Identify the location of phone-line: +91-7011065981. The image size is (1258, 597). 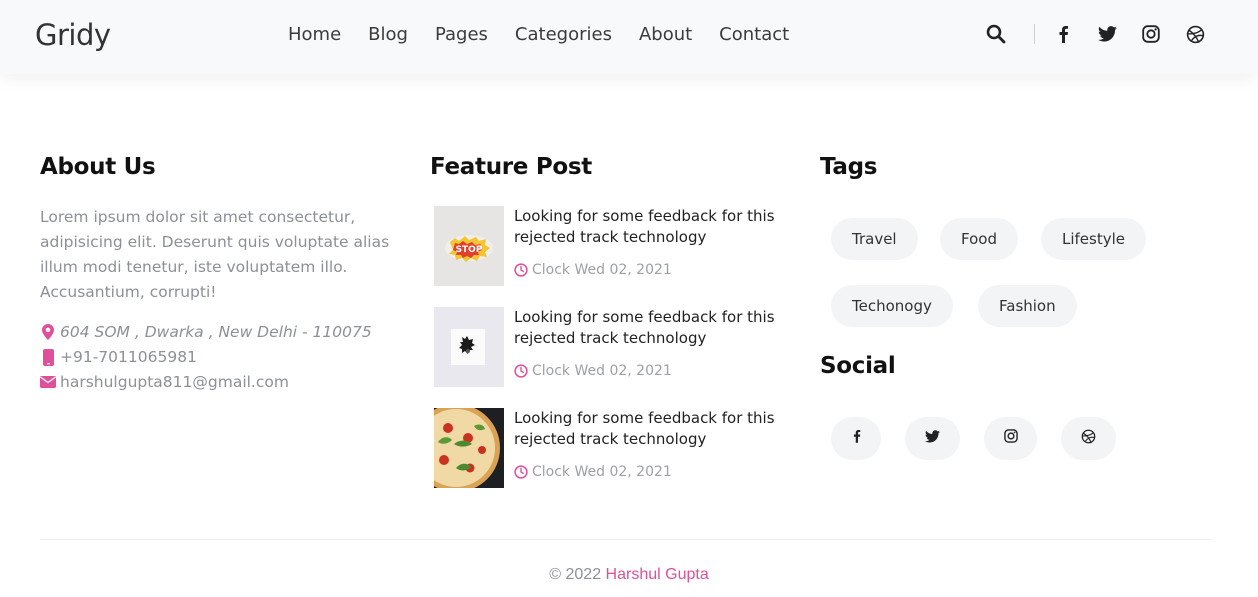
(118, 357).